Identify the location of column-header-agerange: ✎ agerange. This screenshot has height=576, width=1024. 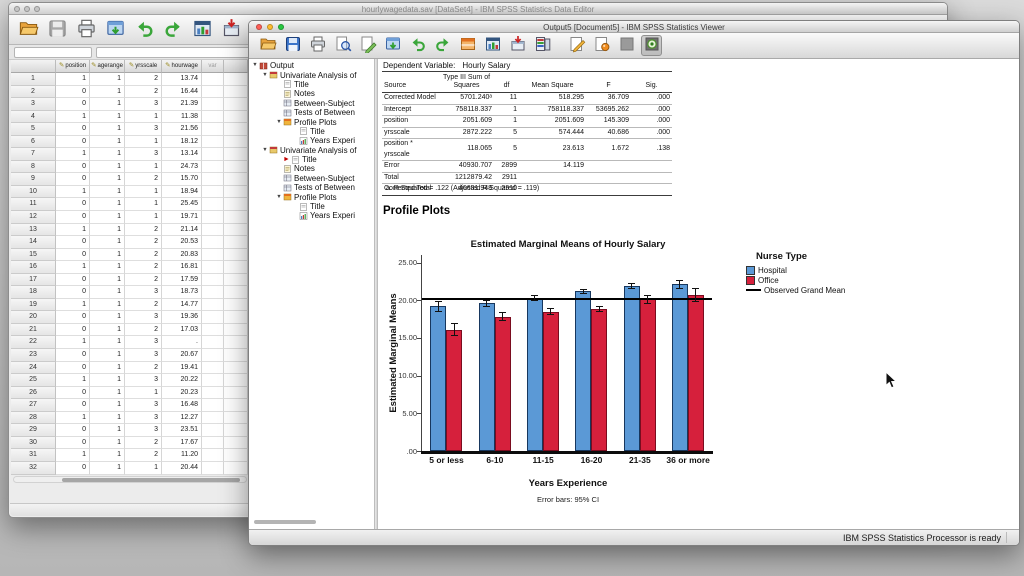
(107, 66).